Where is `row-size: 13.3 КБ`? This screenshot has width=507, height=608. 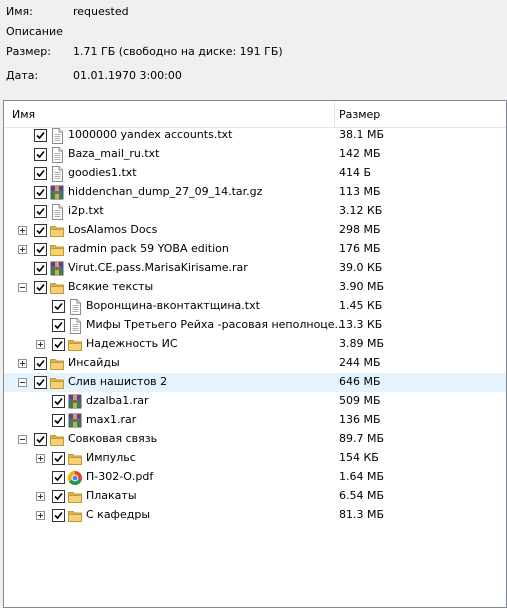
row-size: 13.3 КБ is located at coordinates (361, 324).